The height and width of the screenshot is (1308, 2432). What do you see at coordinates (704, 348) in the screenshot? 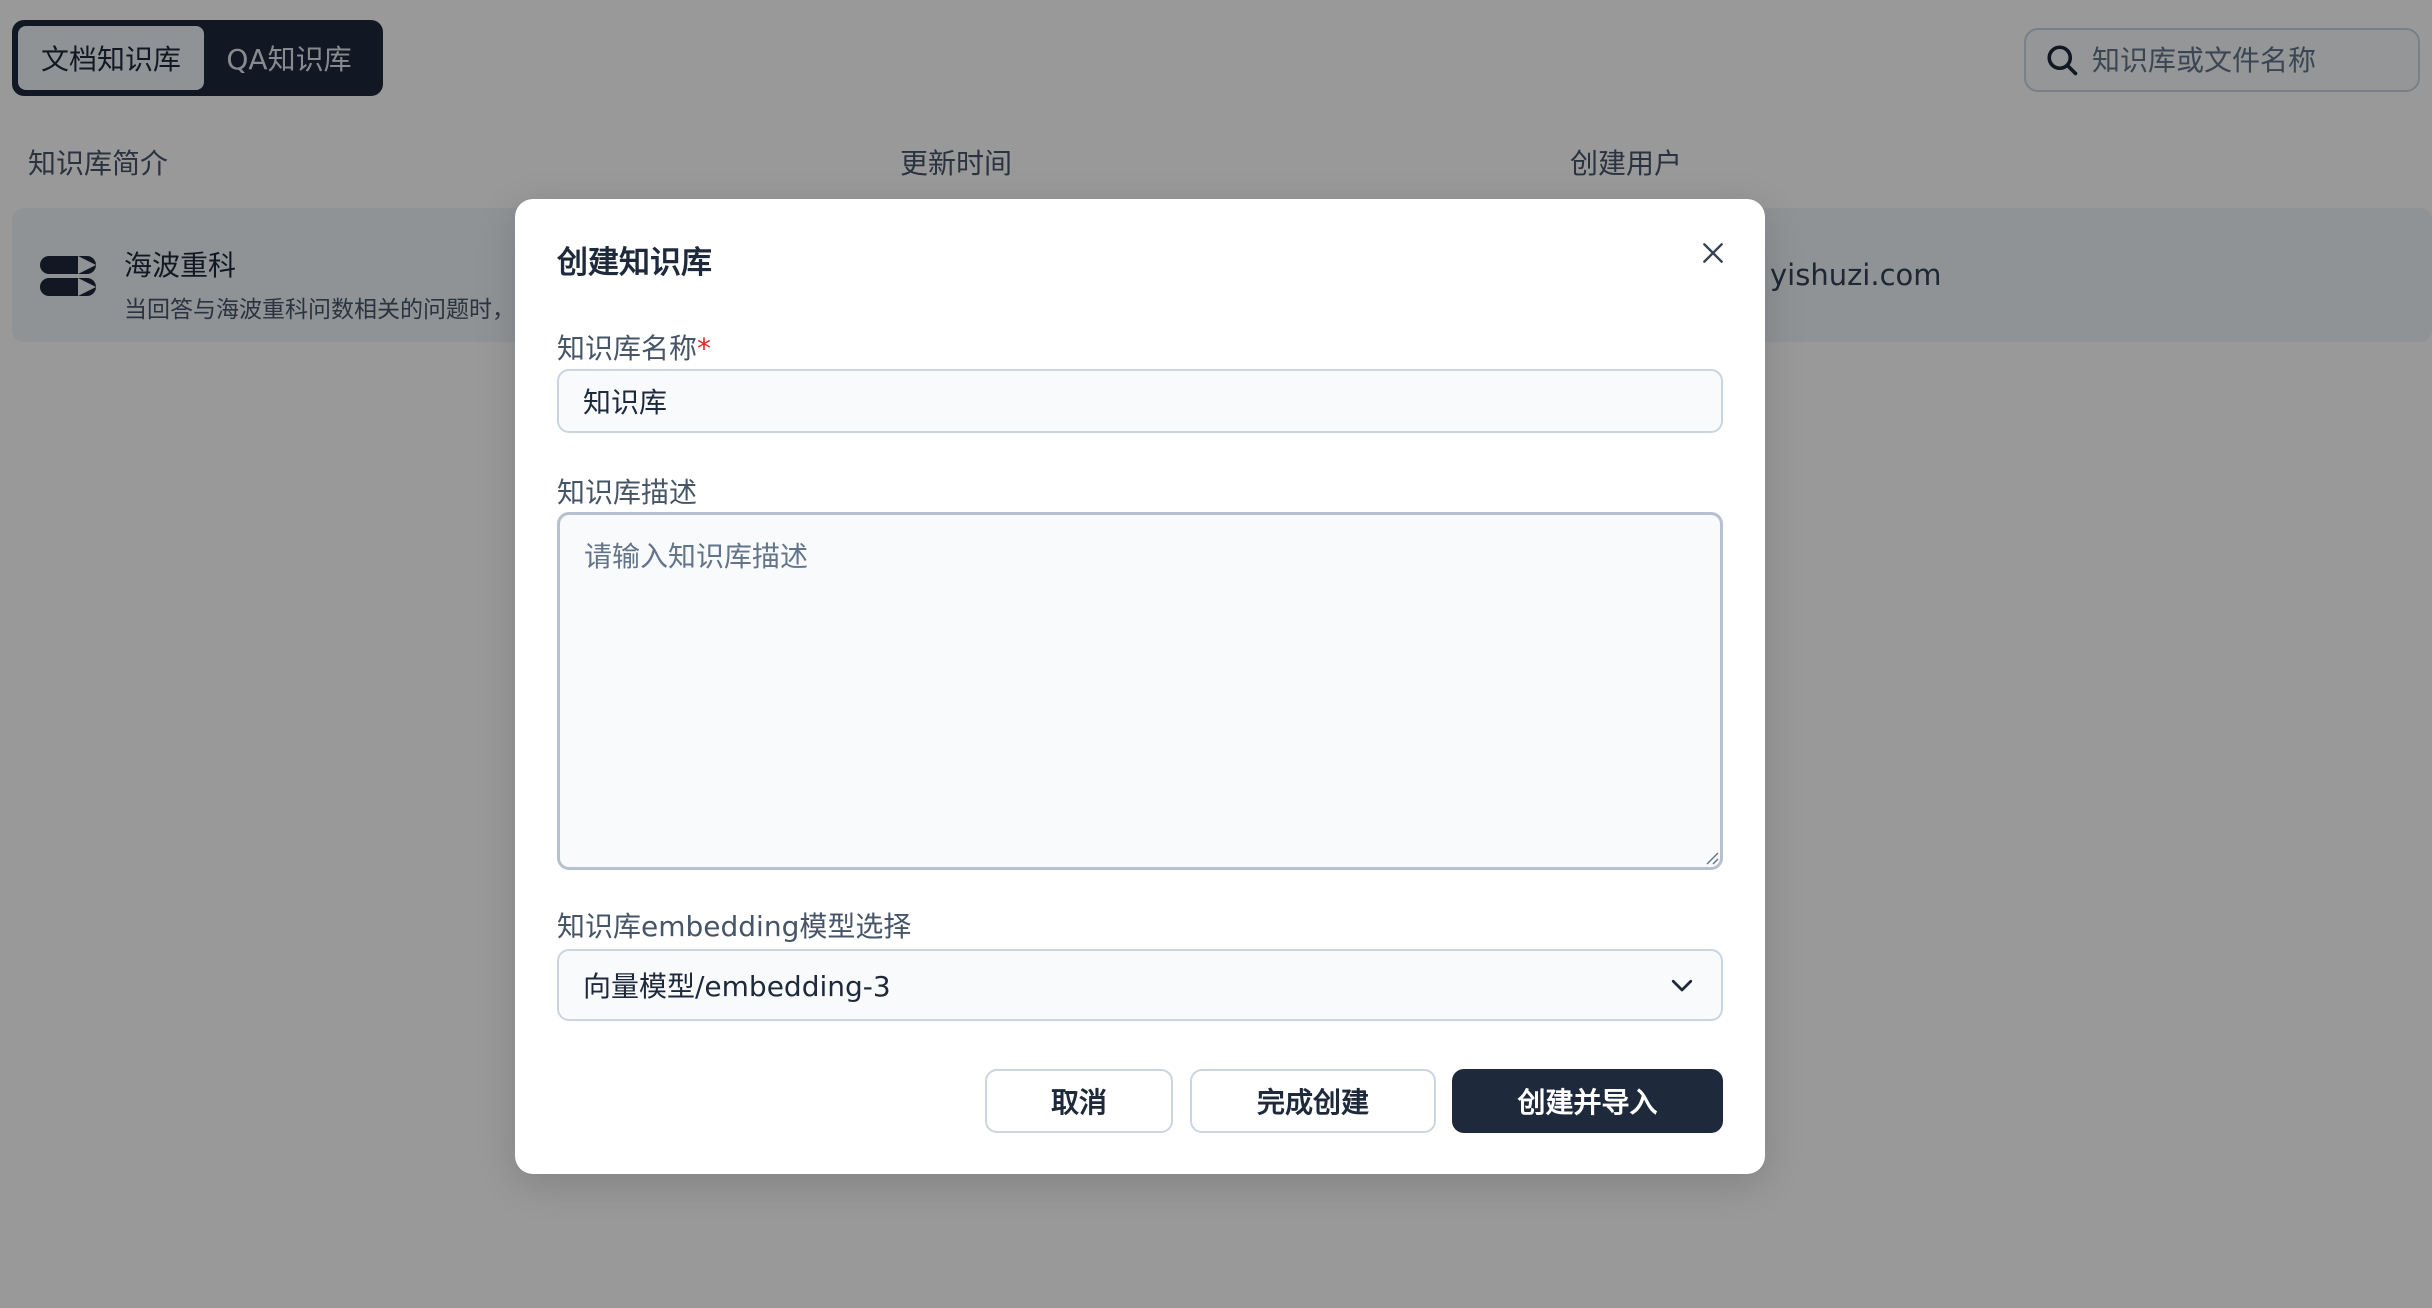
I see `required-mark: *` at bounding box center [704, 348].